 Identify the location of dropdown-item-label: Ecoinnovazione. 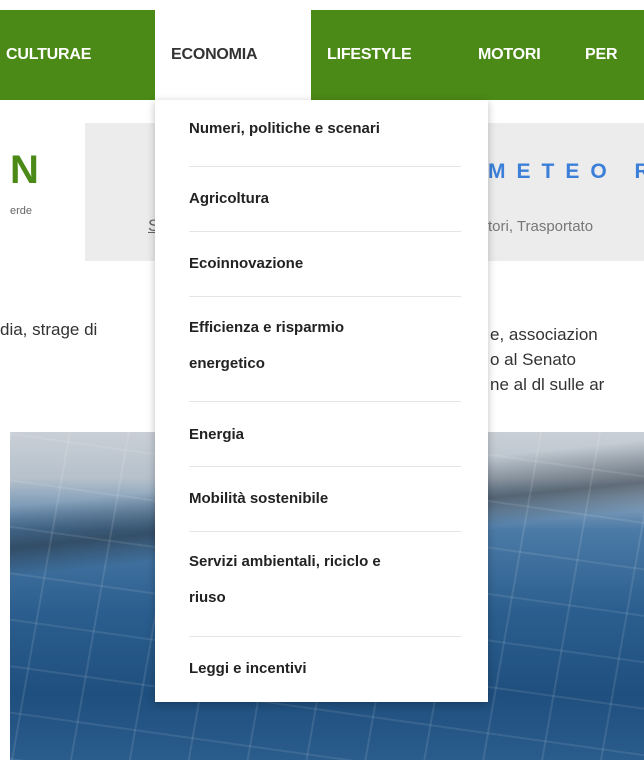
(246, 263).